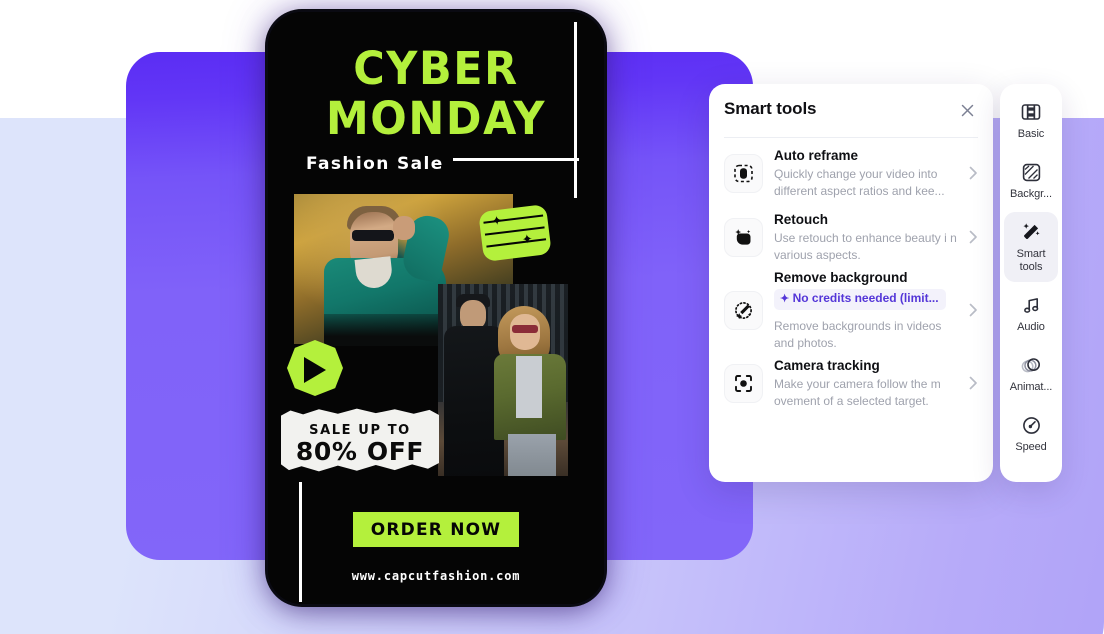 Image resolution: width=1104 pixels, height=634 pixels. Describe the element at coordinates (851, 137) in the screenshot. I see `panel-divider` at that location.